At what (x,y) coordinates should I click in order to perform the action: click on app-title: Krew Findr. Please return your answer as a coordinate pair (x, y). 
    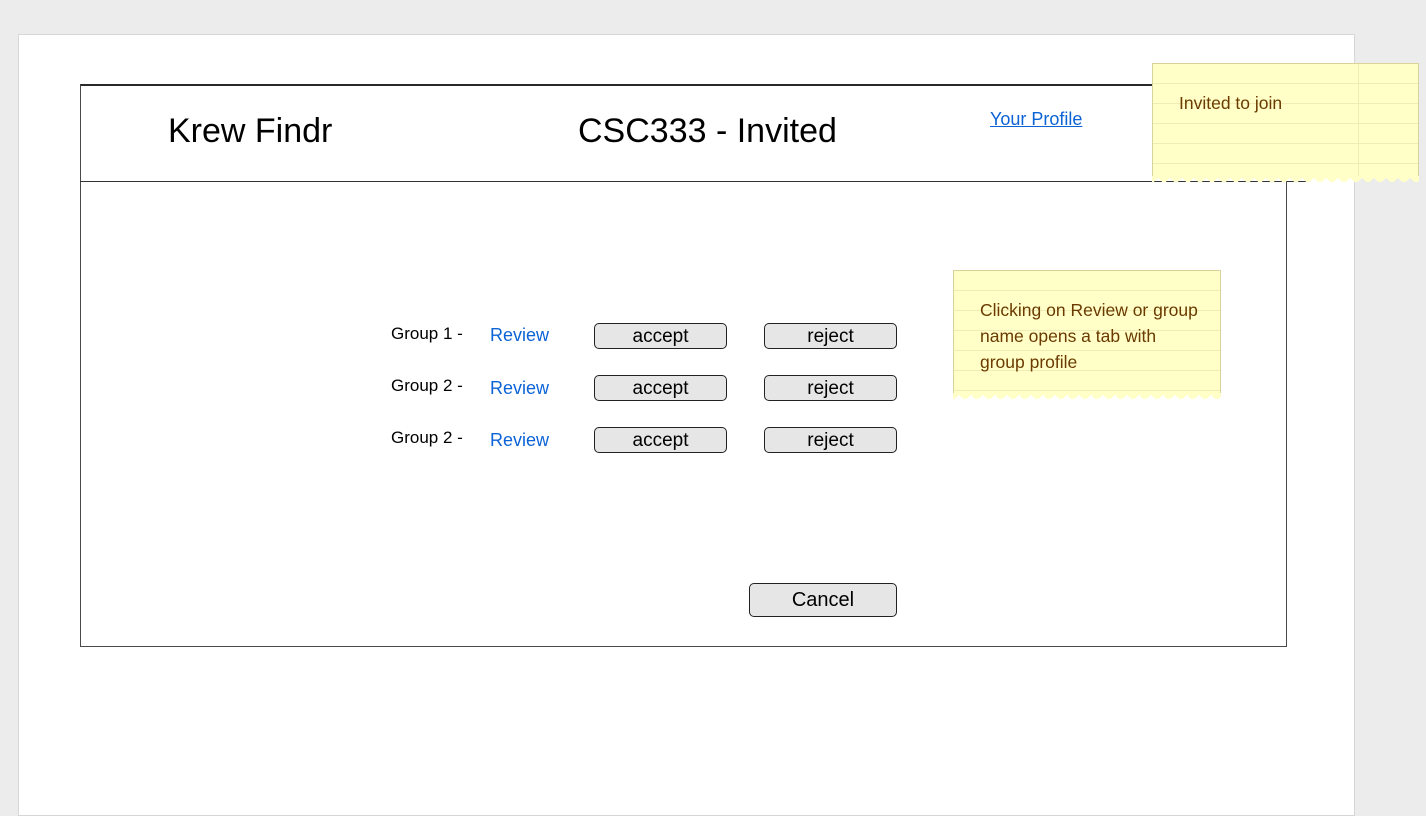
    Looking at the image, I should click on (250, 131).